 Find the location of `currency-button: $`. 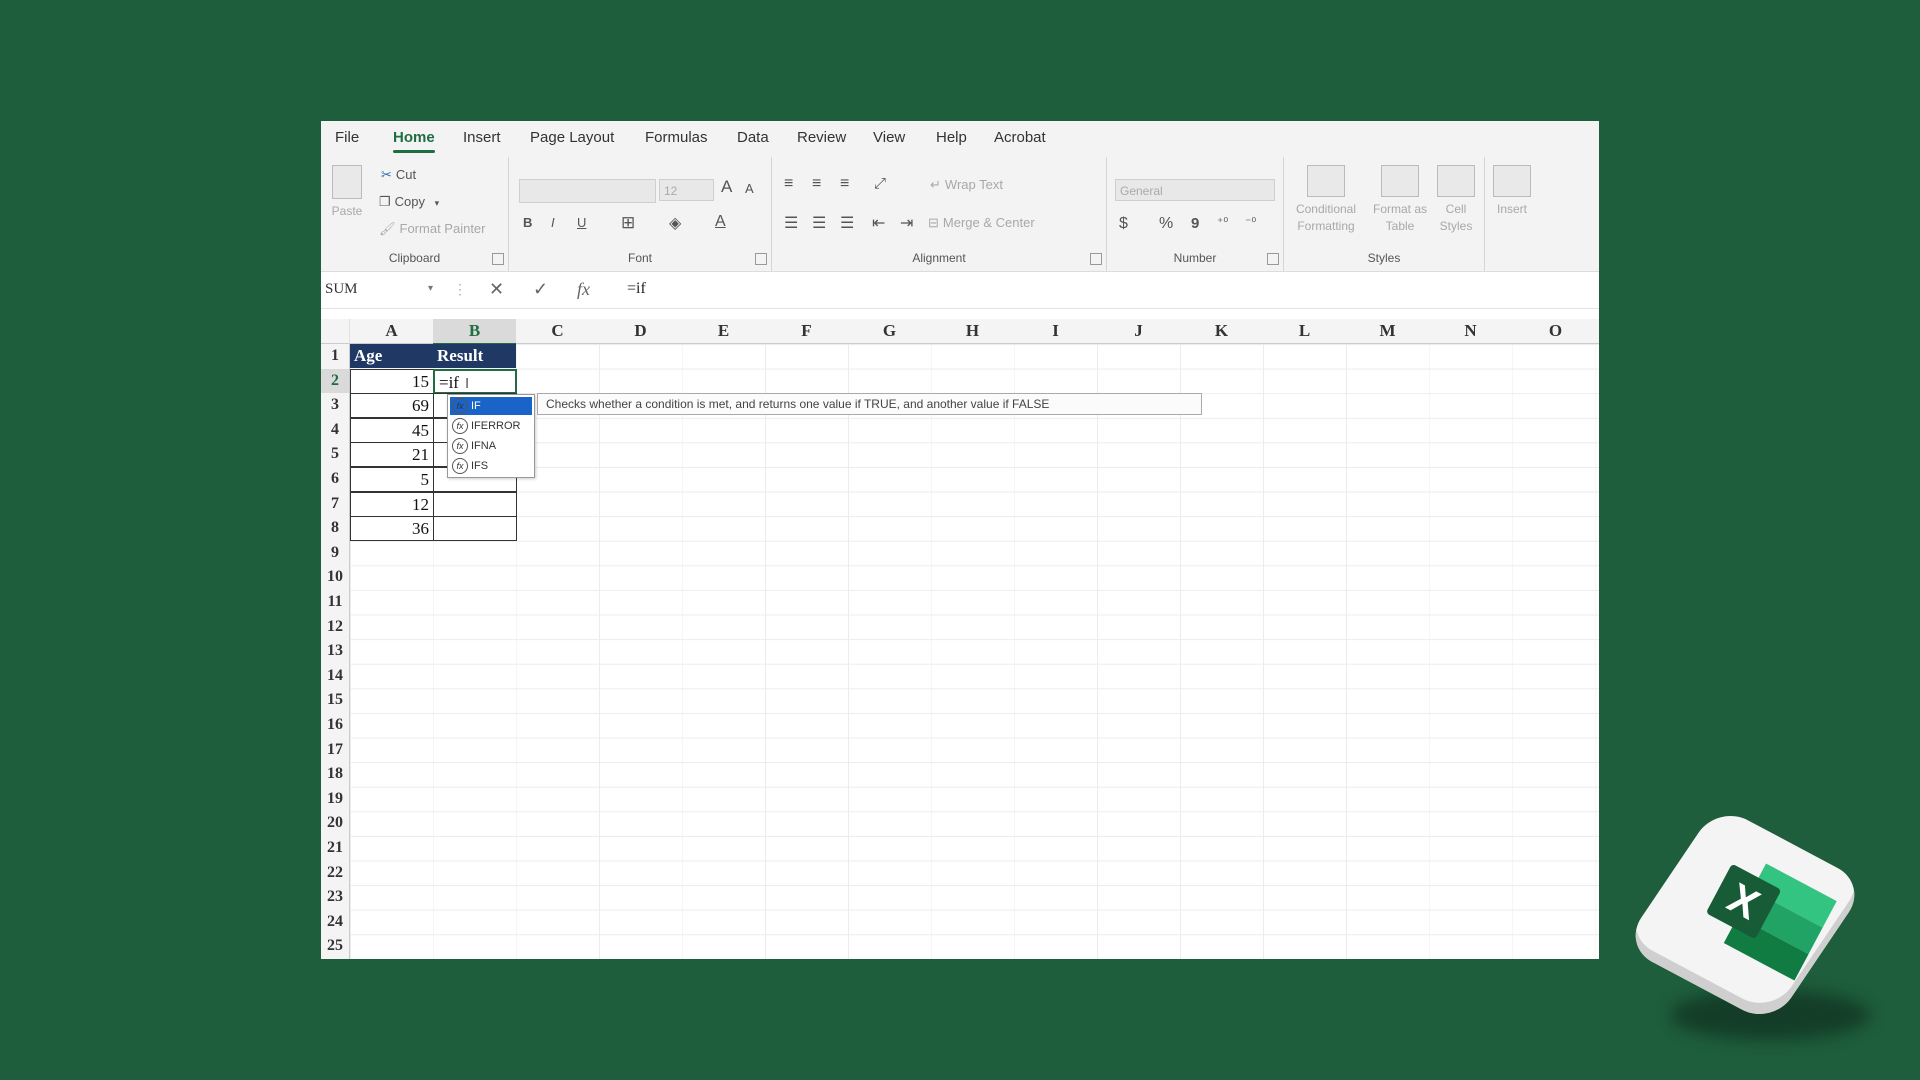

currency-button: $ is located at coordinates (1123, 224).